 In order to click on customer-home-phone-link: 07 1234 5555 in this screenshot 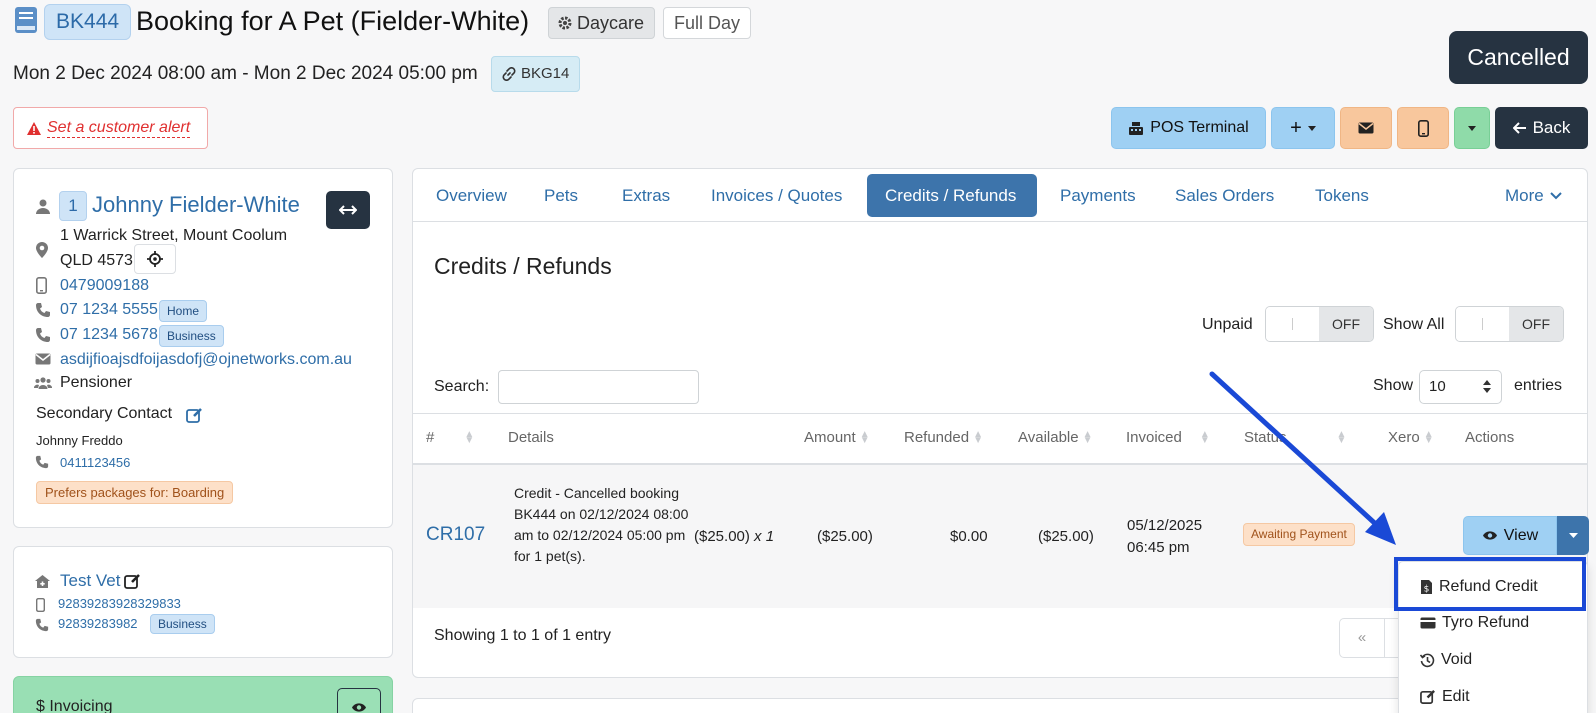, I will do `click(109, 310)`.